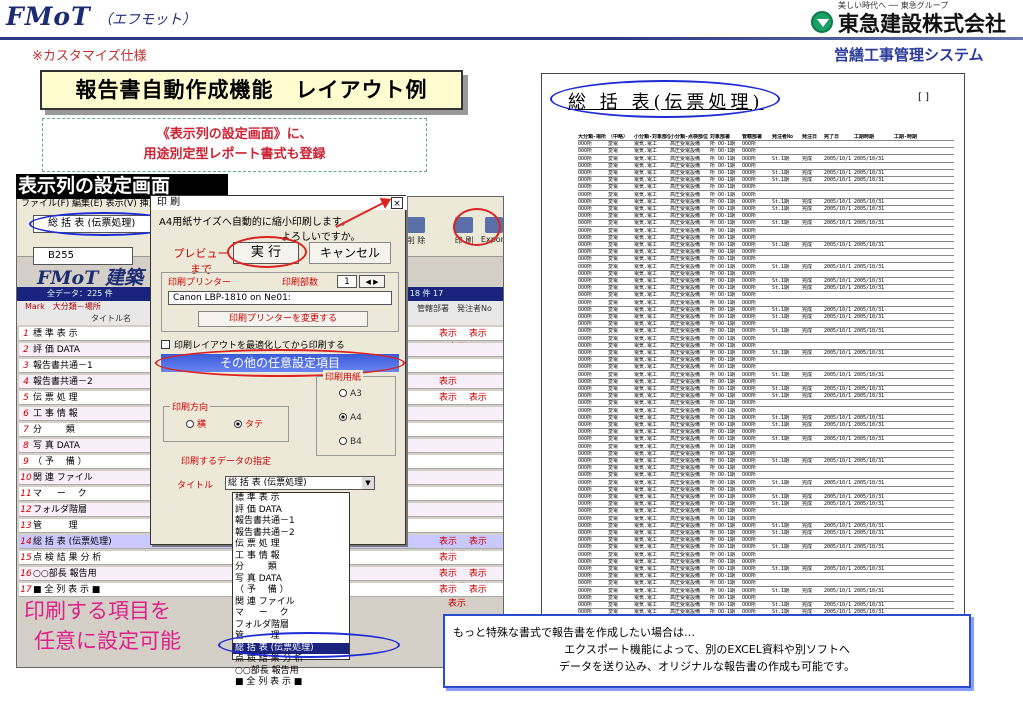 The width and height of the screenshot is (1023, 708). Describe the element at coordinates (26, 398) in the screenshot. I see `row-number: 5` at that location.